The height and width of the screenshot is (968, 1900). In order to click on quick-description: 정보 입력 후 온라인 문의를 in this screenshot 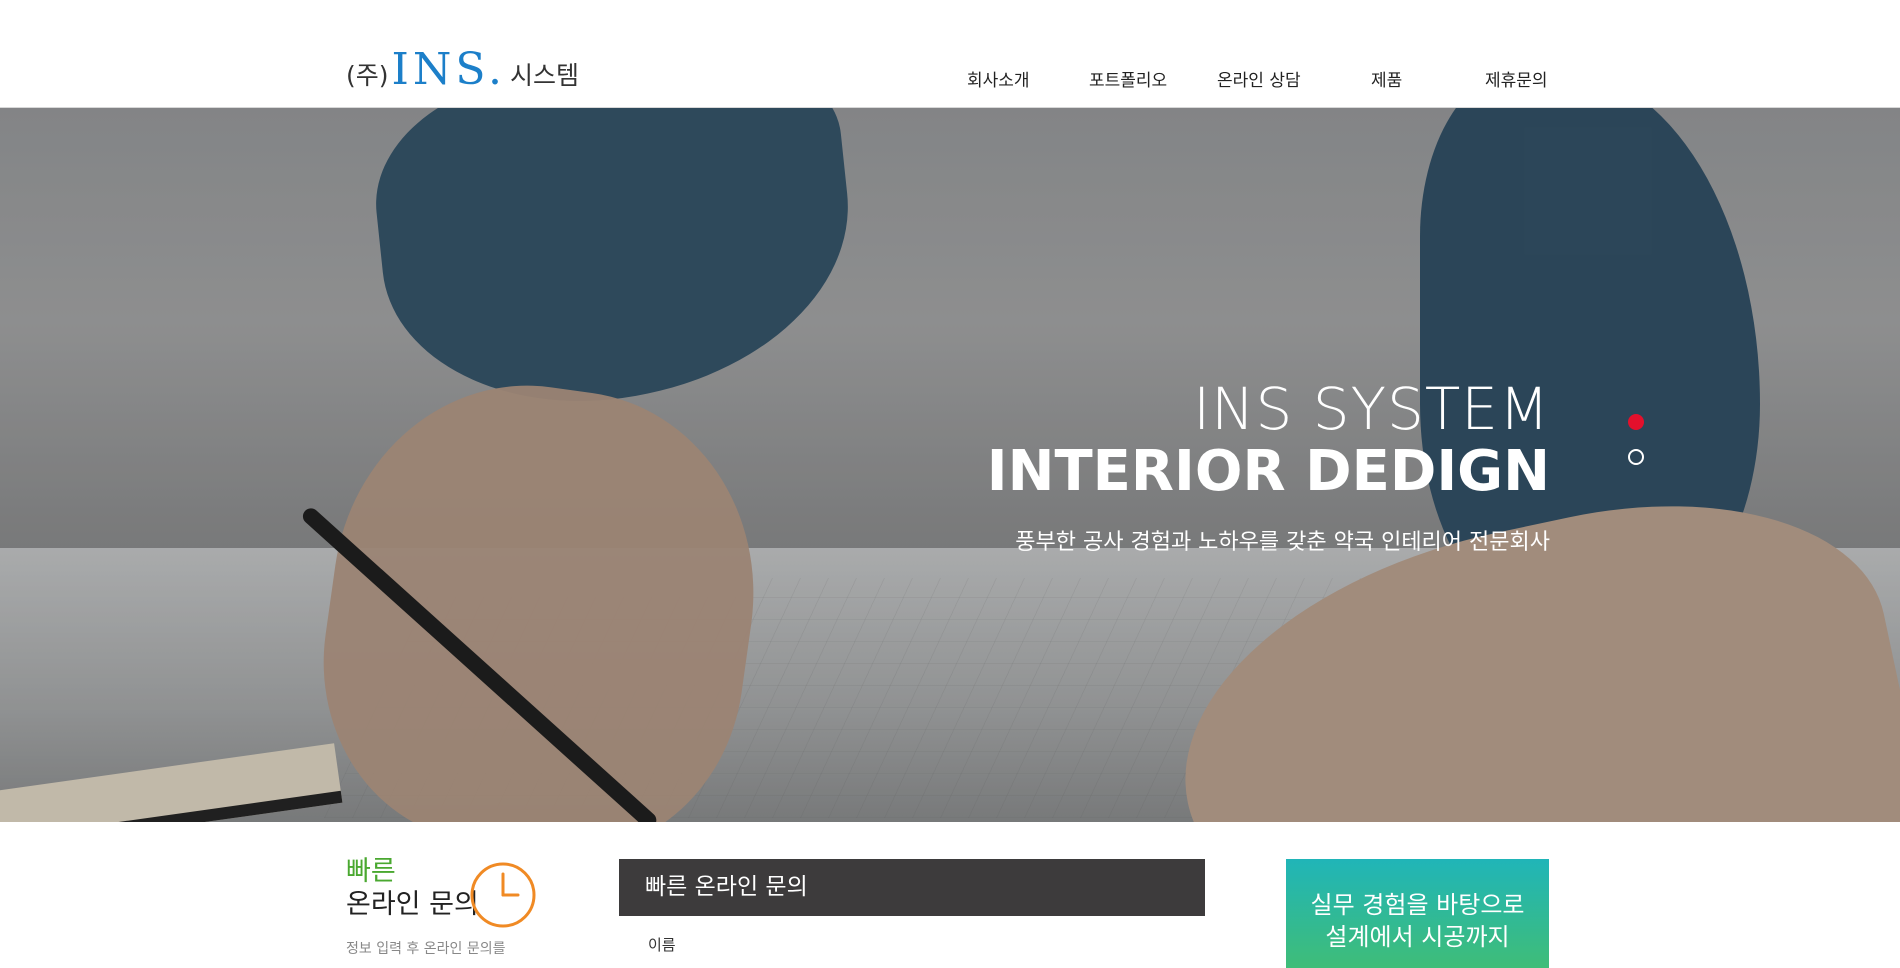, I will do `click(426, 949)`.